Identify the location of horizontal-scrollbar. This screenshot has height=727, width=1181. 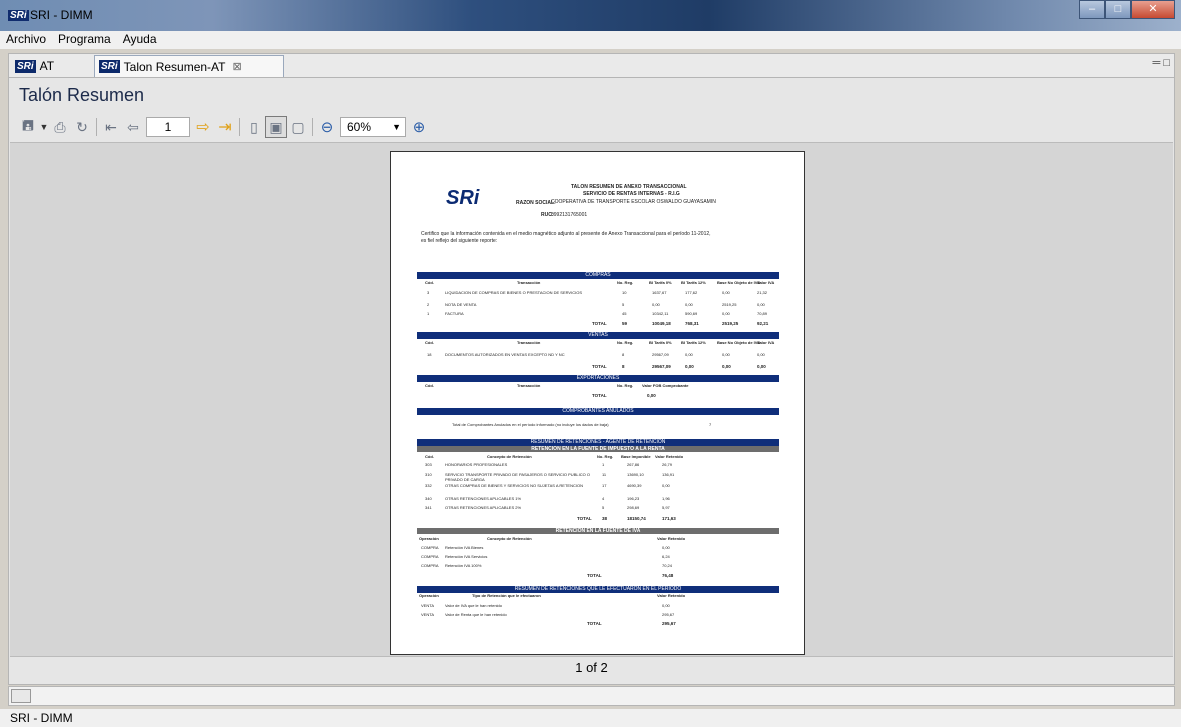
(591, 696).